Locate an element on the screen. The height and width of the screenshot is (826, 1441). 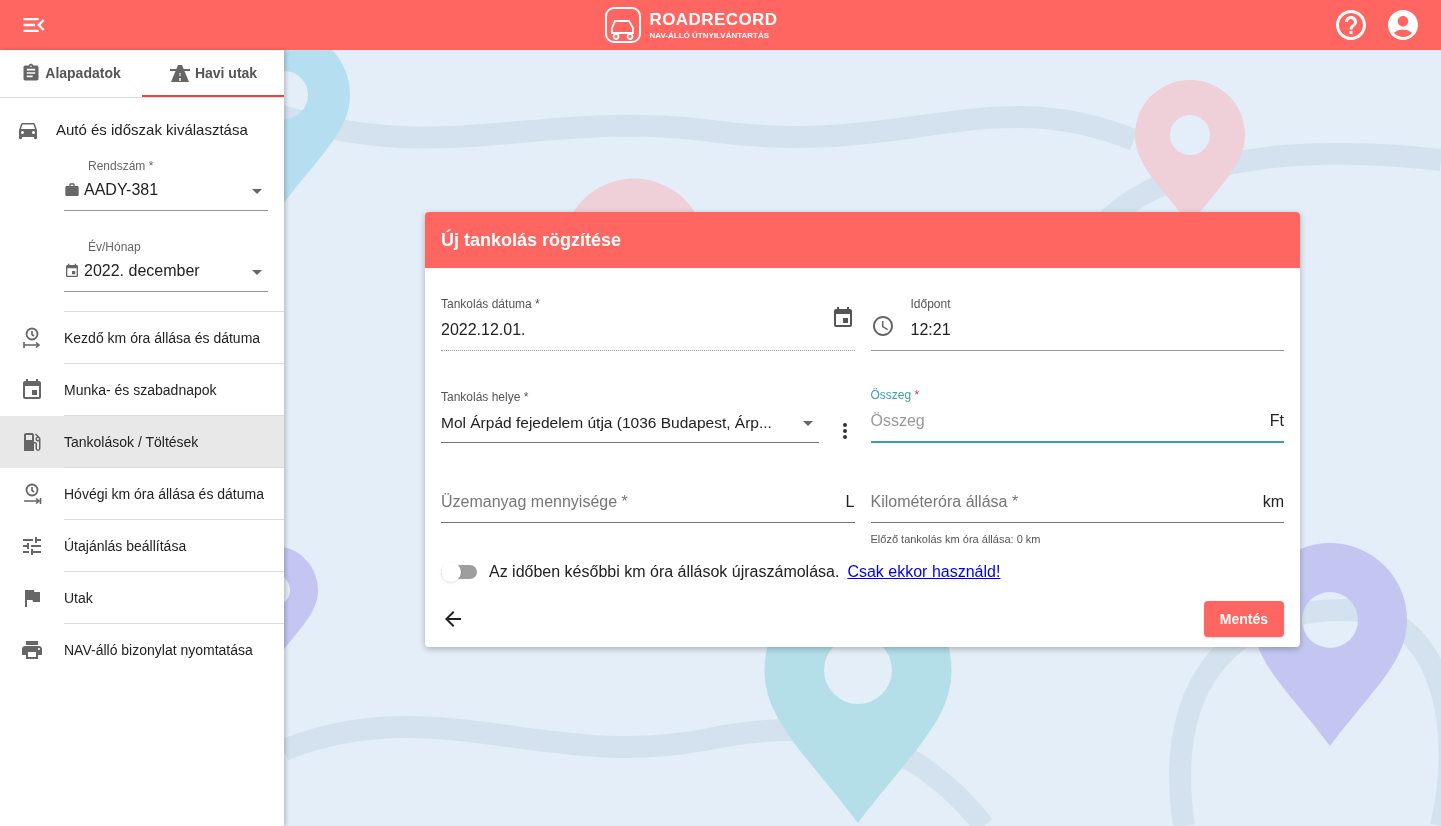
fuel-quantity-input: Üzemanyag mennyisége * is located at coordinates (643, 502).